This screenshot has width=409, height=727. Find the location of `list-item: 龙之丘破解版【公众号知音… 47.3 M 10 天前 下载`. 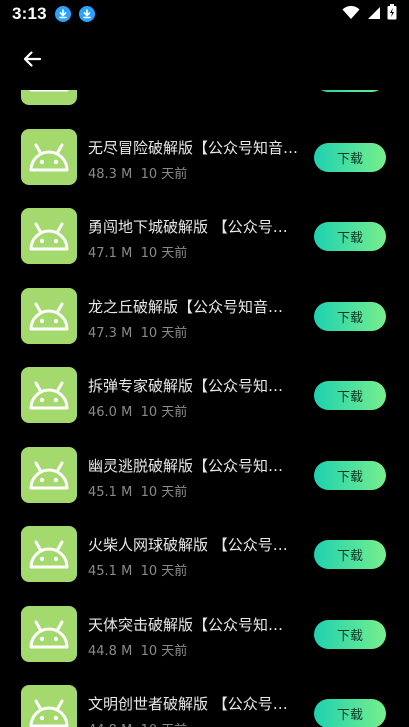

list-item: 龙之丘破解版【公众号知音… 47.3 M 10 天前 下载 is located at coordinates (204, 315).